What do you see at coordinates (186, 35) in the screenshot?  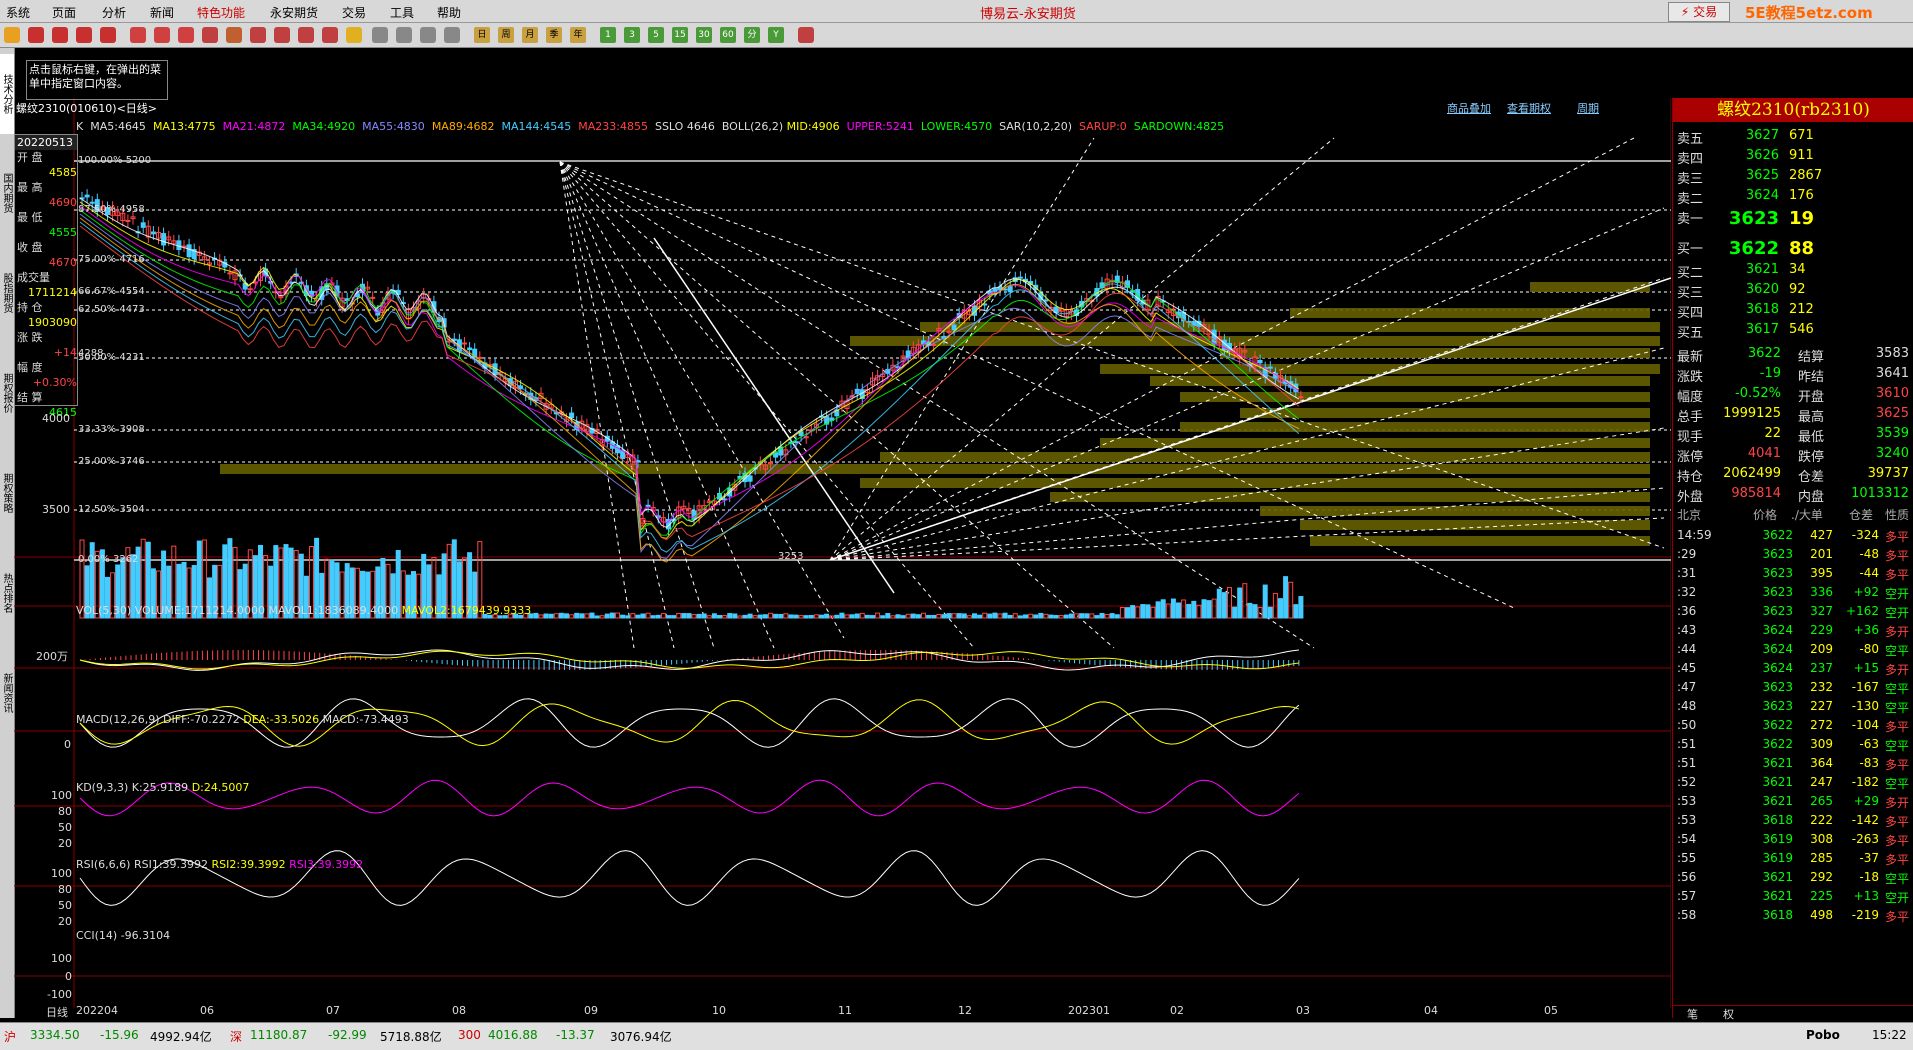 I see `search-icon` at bounding box center [186, 35].